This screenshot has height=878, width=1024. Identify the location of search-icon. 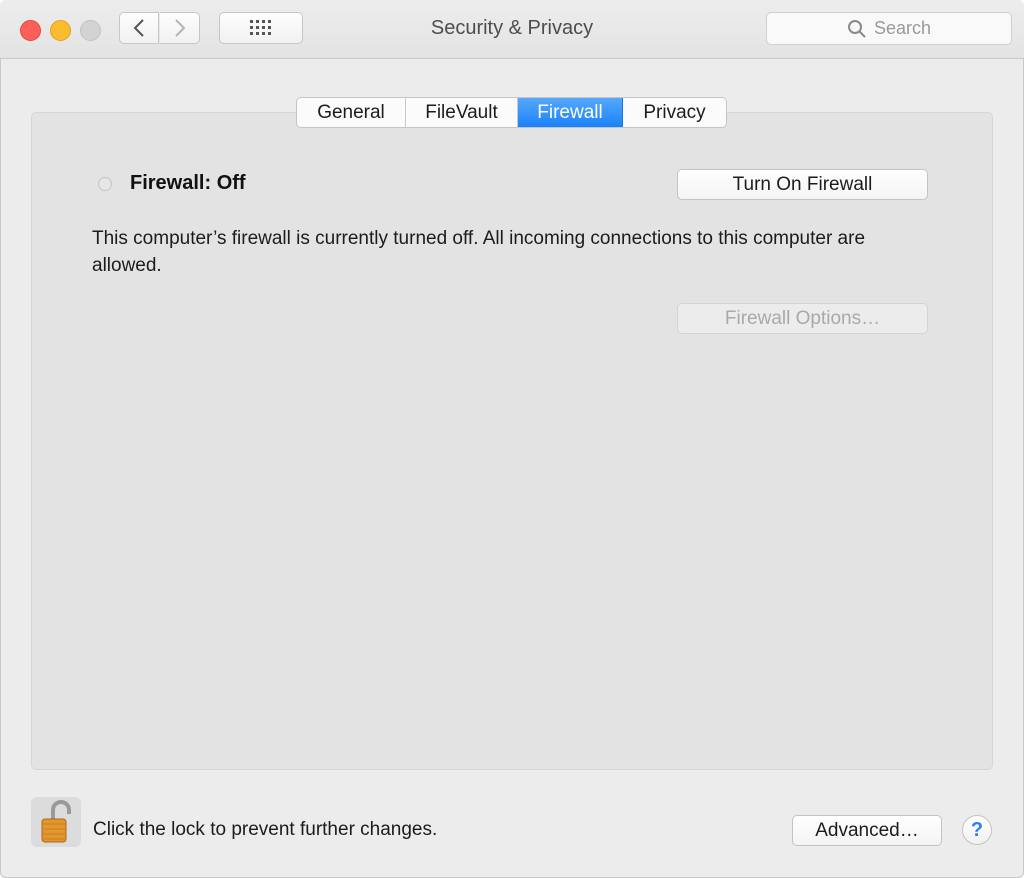
(856, 28).